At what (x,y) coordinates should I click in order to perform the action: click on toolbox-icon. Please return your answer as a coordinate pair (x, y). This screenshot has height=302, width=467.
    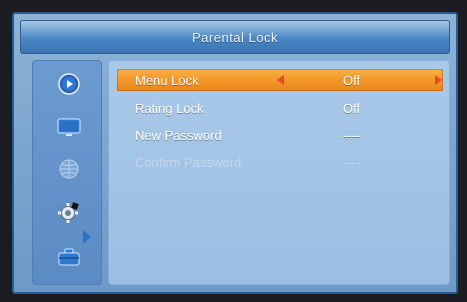
    Looking at the image, I should click on (69, 257).